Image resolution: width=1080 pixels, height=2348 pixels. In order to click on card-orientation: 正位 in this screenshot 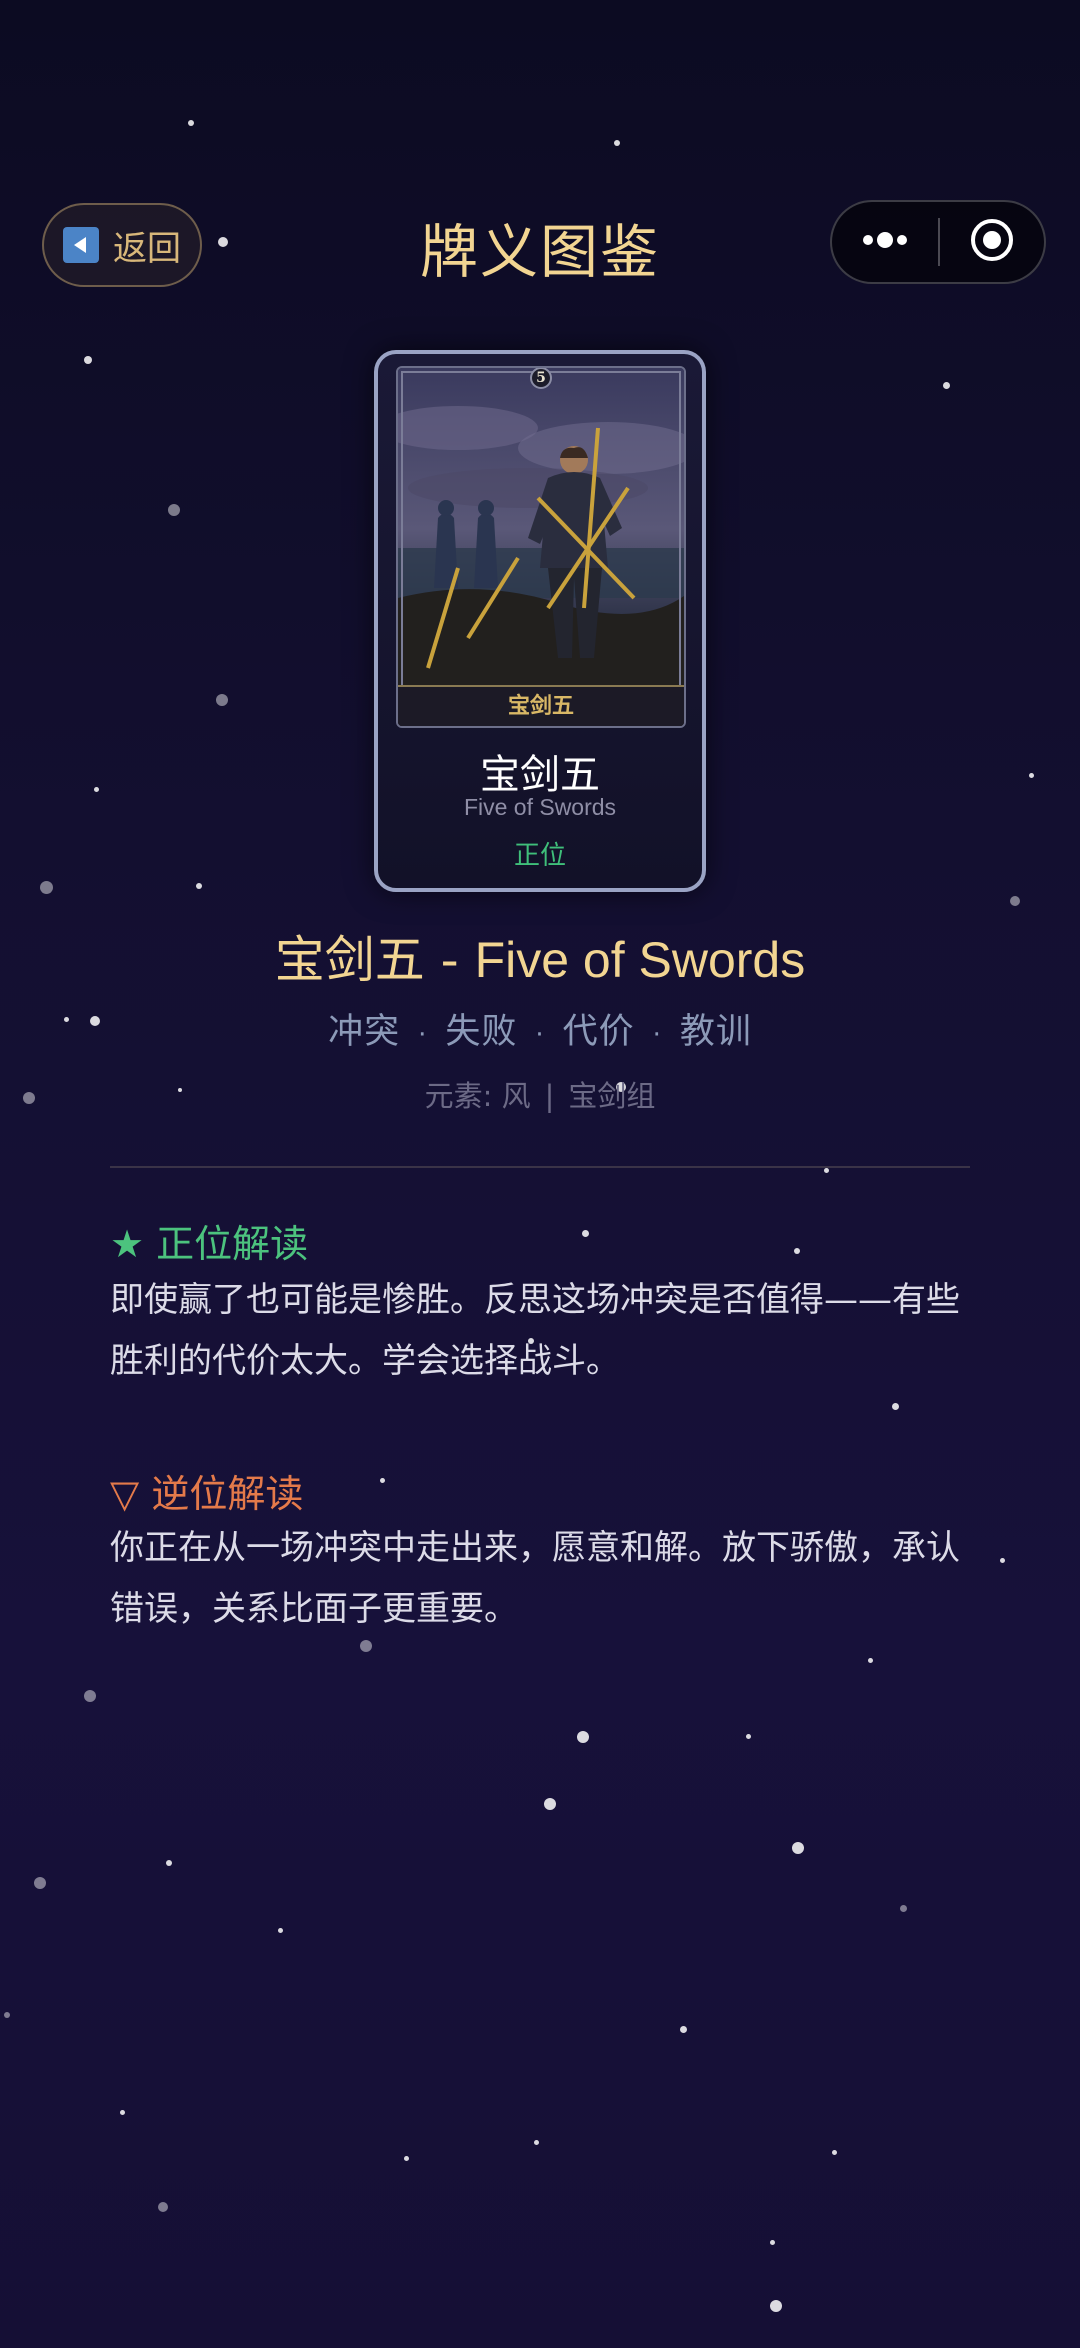, I will do `click(539, 856)`.